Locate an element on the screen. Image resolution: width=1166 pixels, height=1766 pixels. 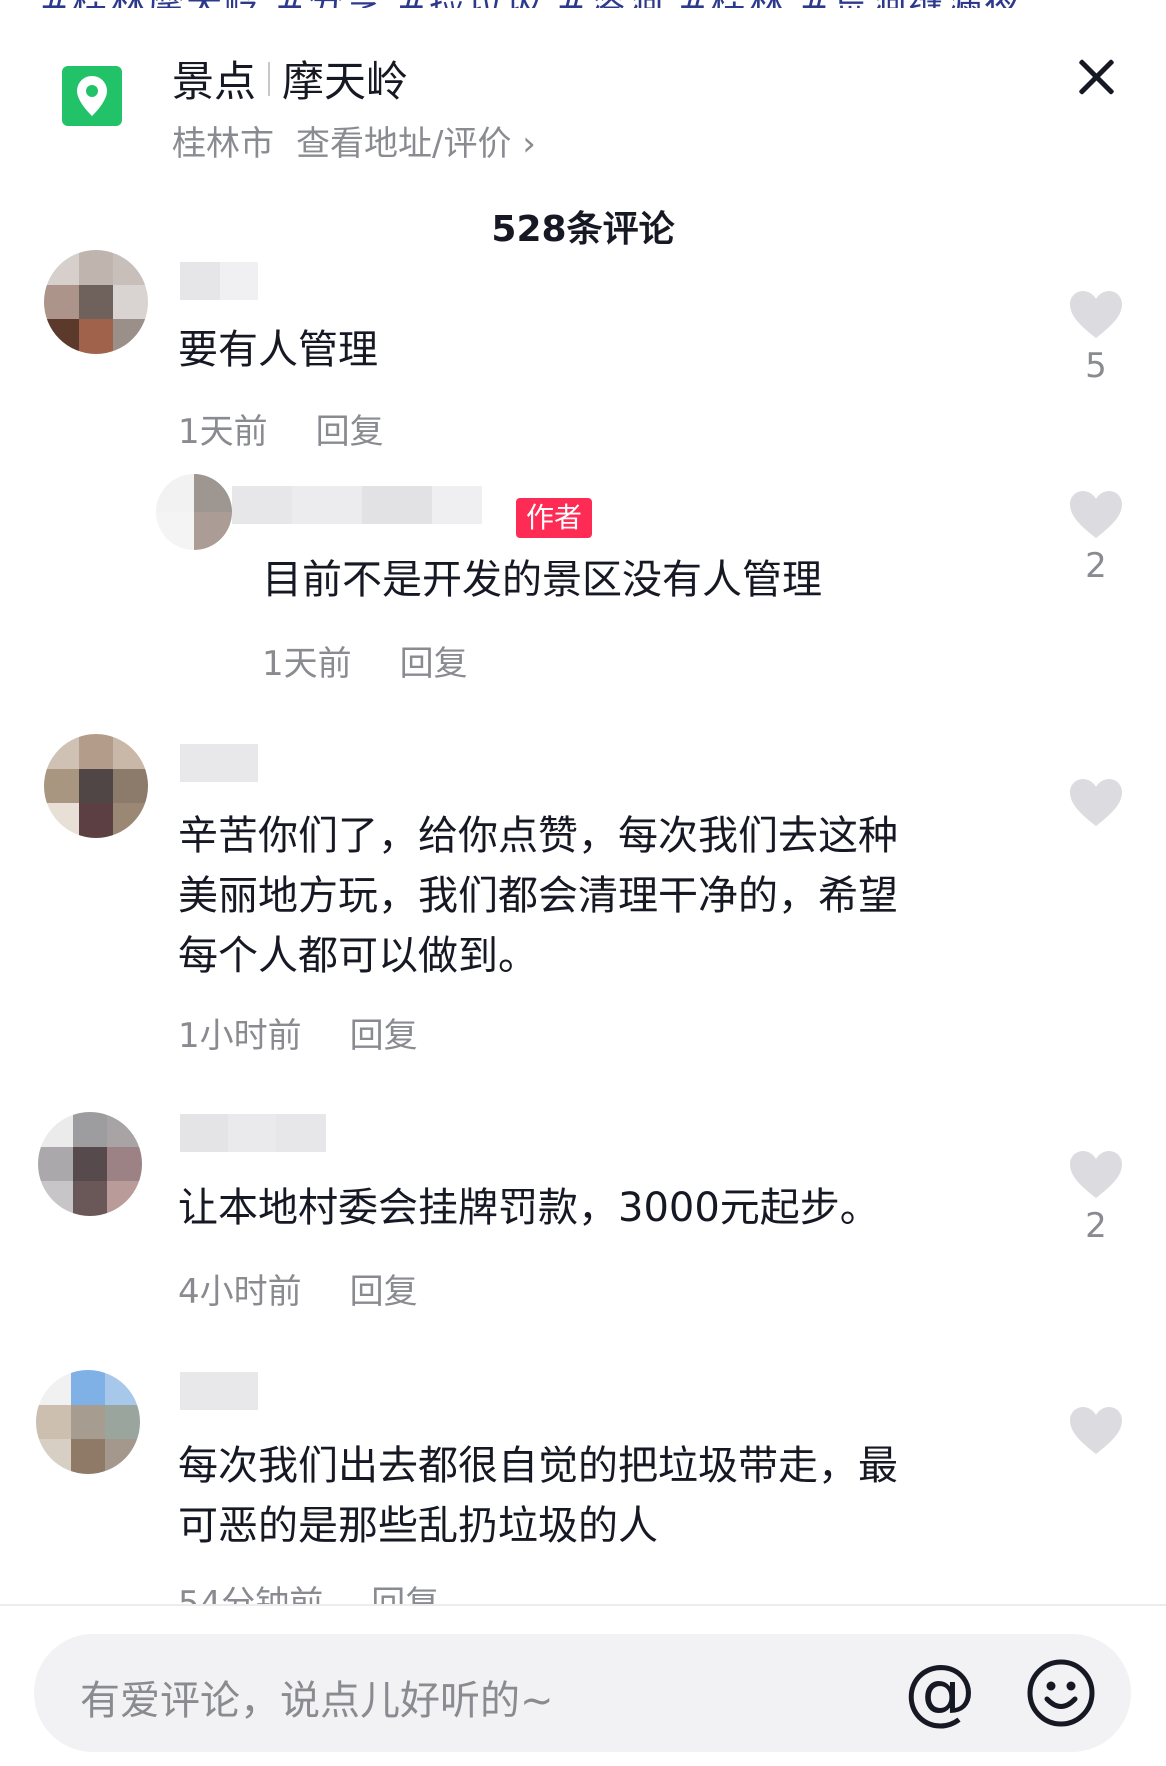
comment-text-line: 辛苦你们了，给你点赞，每次我们去这种 is located at coordinates (538, 836).